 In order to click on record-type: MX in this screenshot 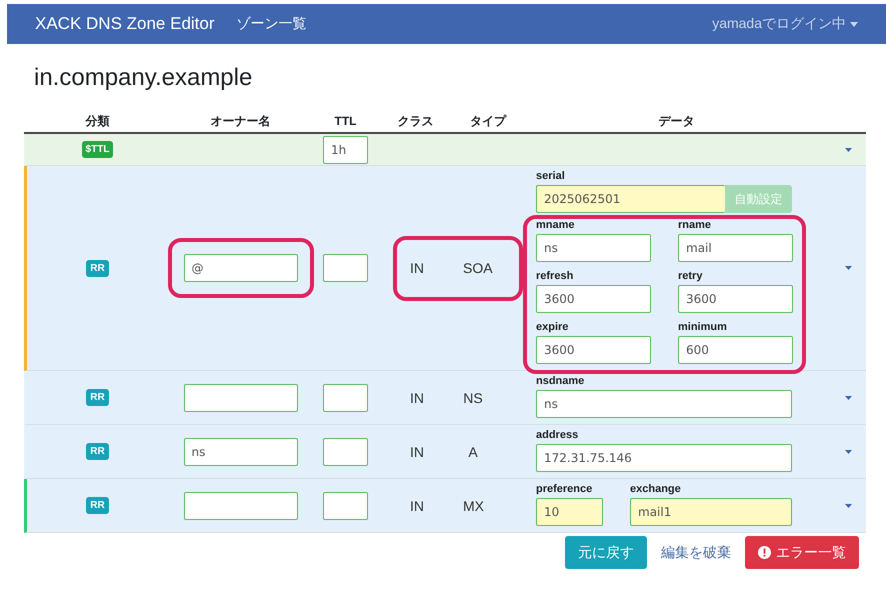, I will do `click(473, 506)`.